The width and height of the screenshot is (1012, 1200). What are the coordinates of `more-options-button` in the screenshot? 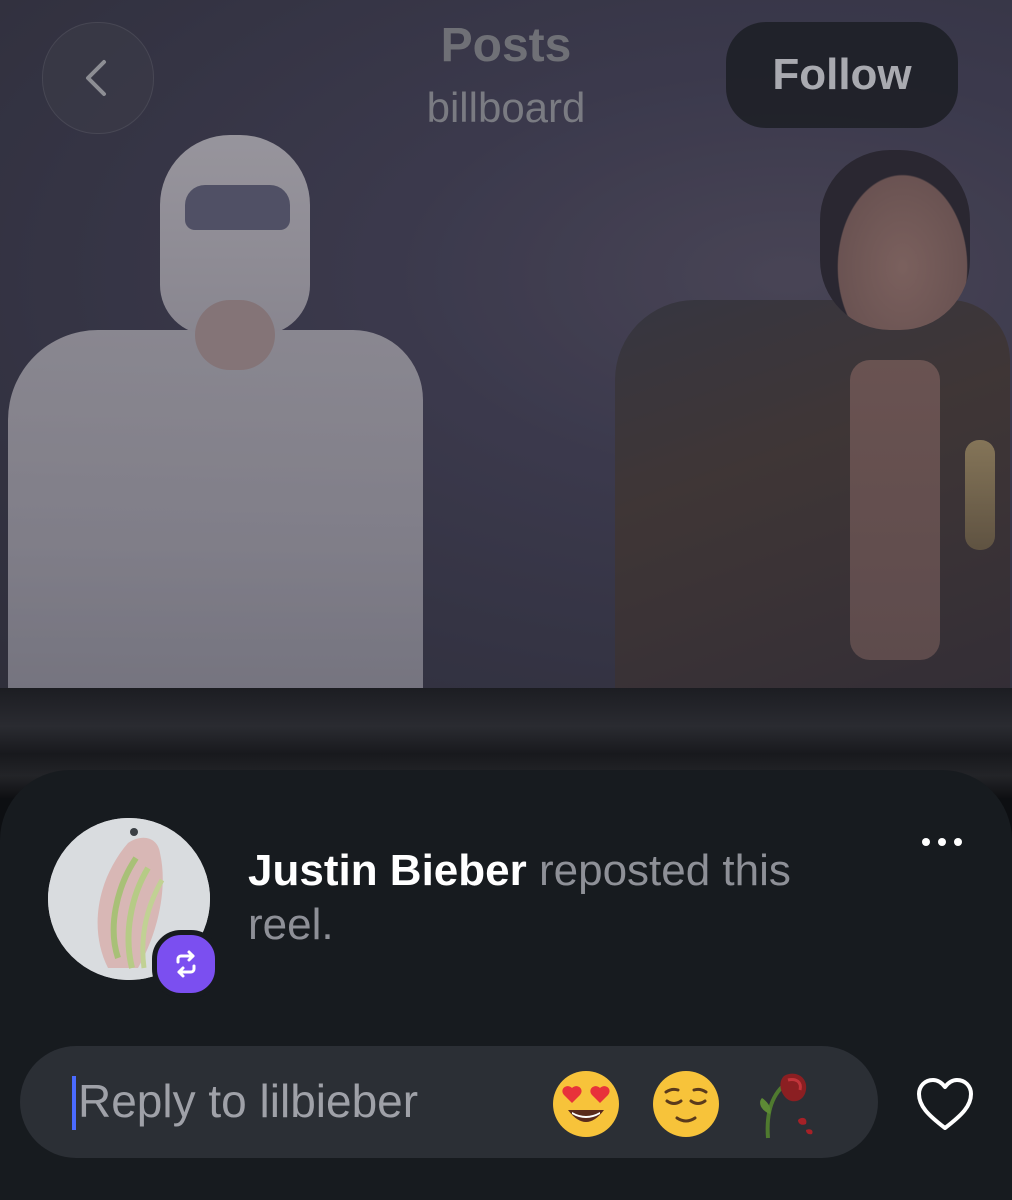 It's located at (942, 842).